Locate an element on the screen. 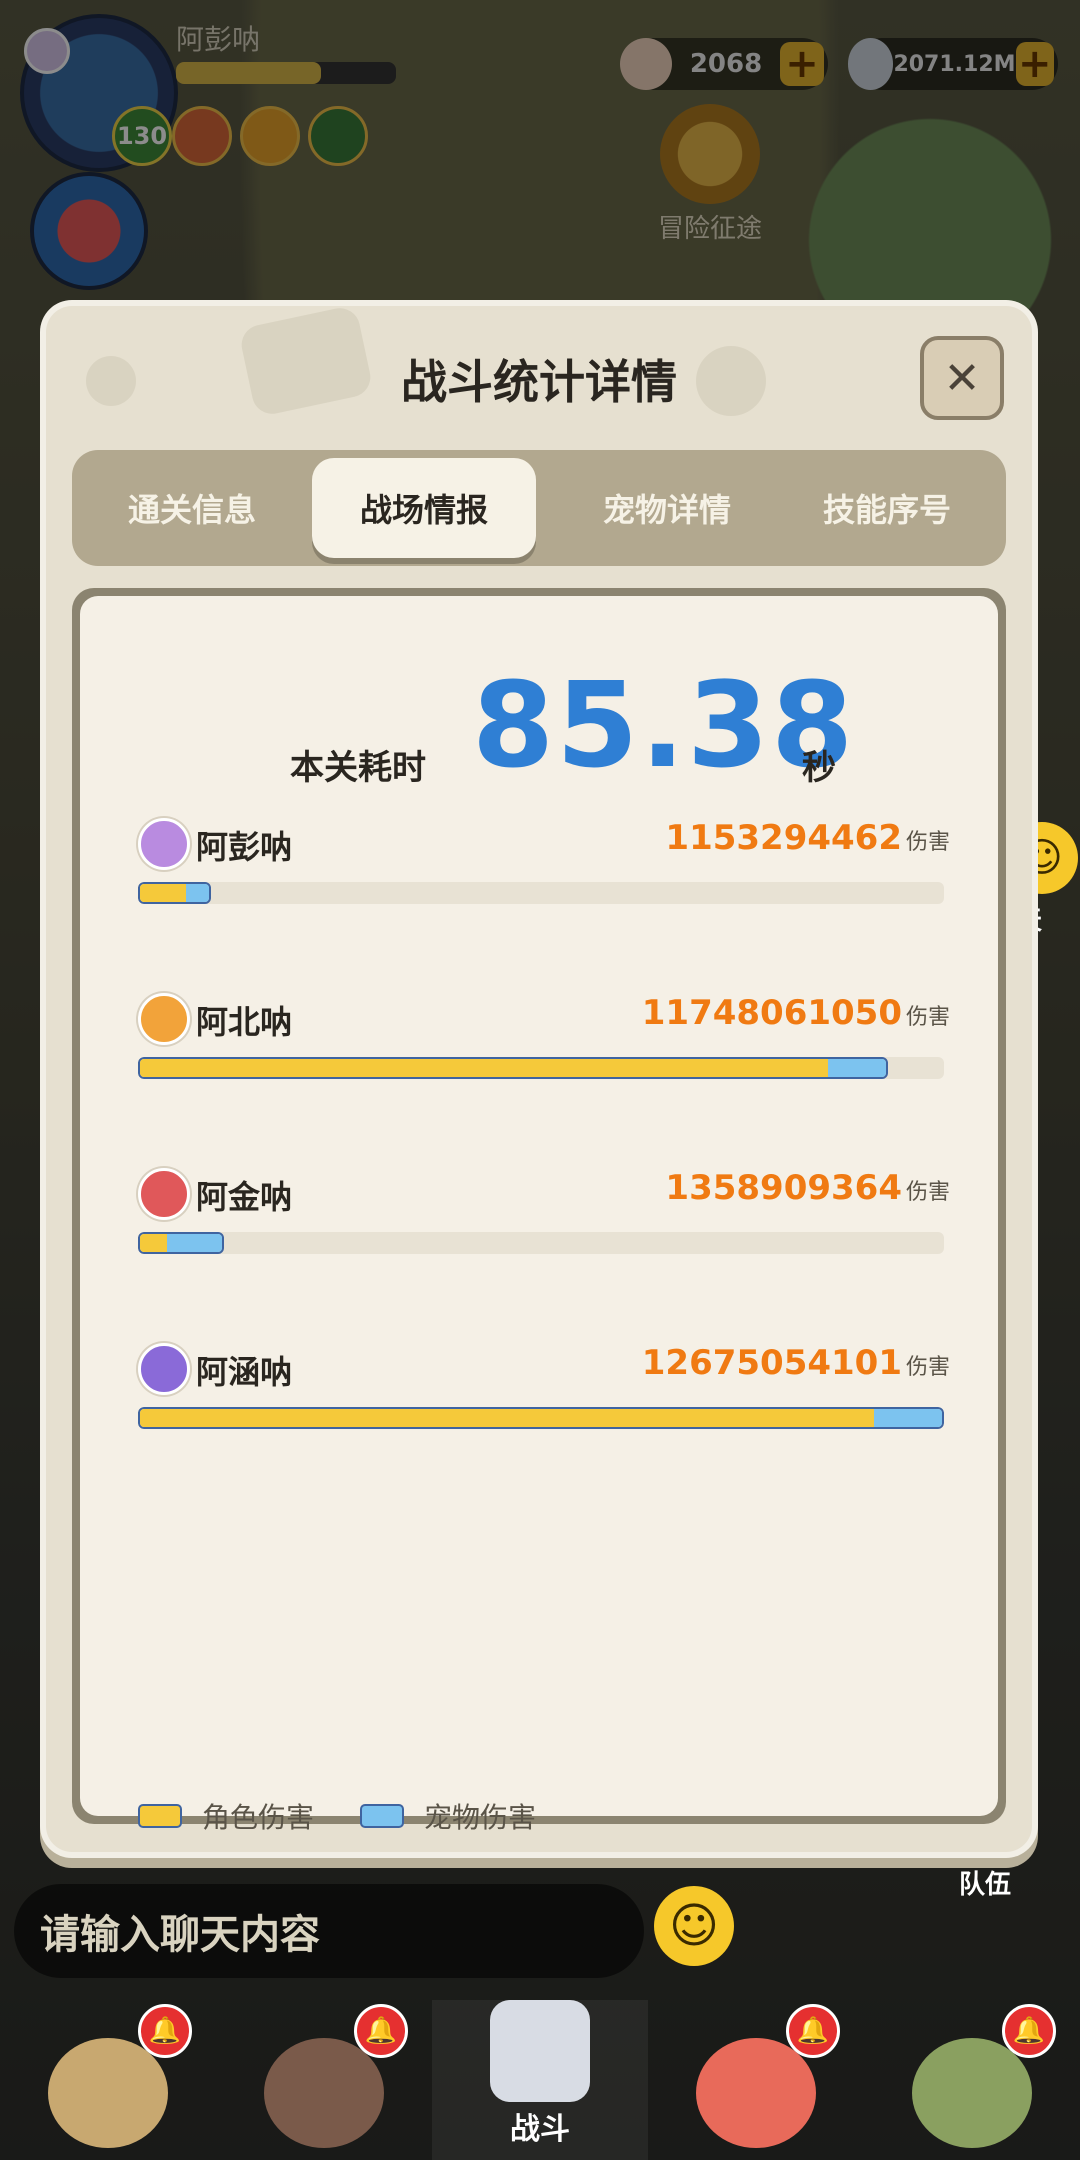 Image resolution: width=1080 pixels, height=2160 pixels. player-name-label: 阿涵呐 is located at coordinates (244, 1372).